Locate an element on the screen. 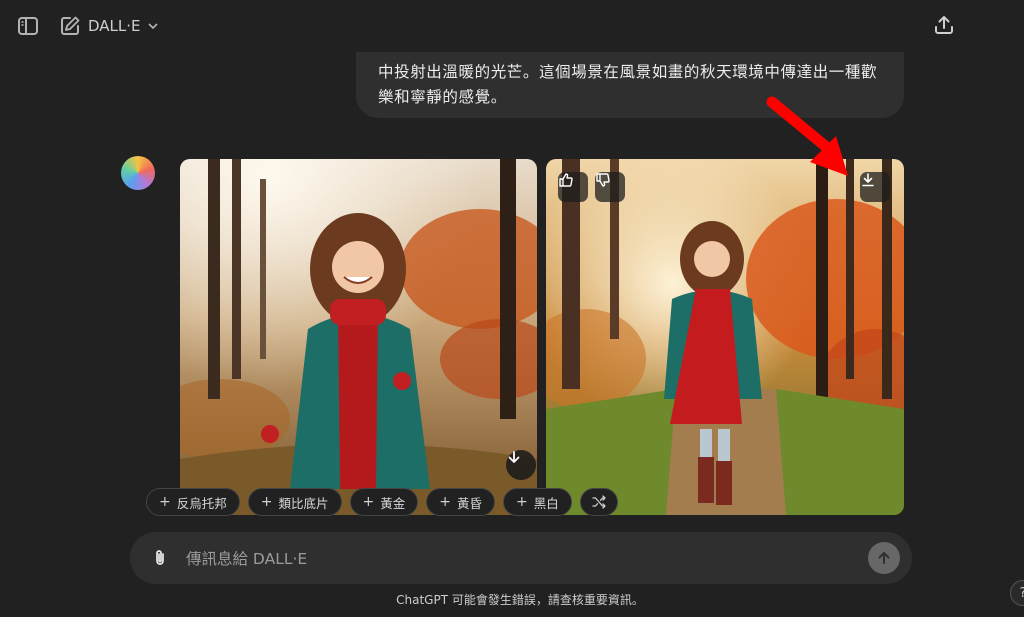 Image resolution: width=1024 pixels, height=617 pixels. chip-label: 黃金 is located at coordinates (393, 503).